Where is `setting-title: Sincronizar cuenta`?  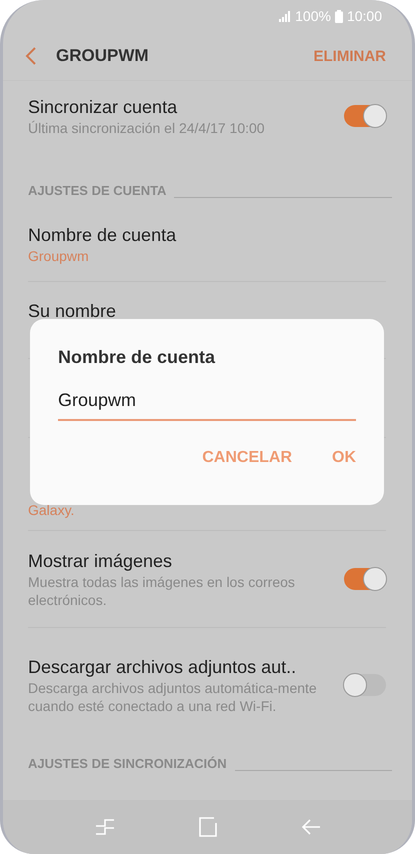
setting-title: Sincronizar cuenta is located at coordinates (103, 107).